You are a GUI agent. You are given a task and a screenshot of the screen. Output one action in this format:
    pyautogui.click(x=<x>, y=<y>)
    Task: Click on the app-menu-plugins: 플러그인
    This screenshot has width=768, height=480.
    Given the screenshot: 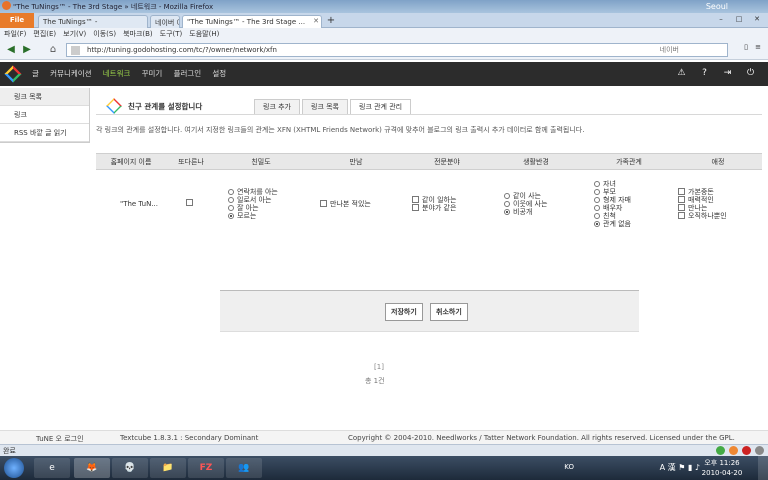 What is the action you would take?
    pyautogui.click(x=188, y=74)
    